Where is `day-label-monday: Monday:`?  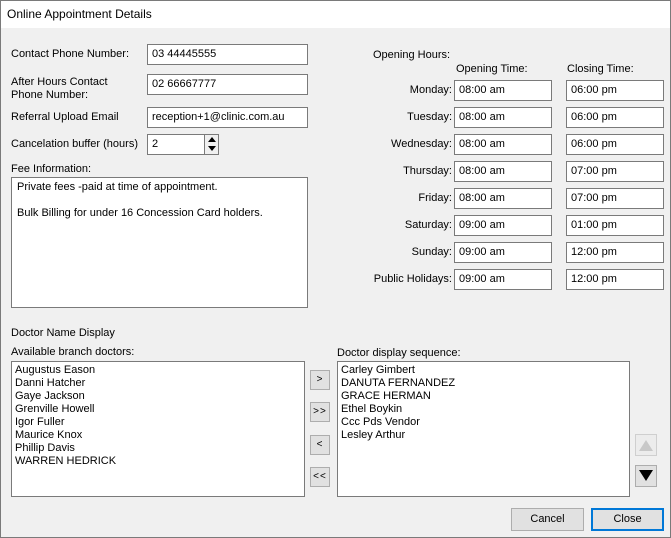 day-label-monday: Monday: is located at coordinates (430, 90).